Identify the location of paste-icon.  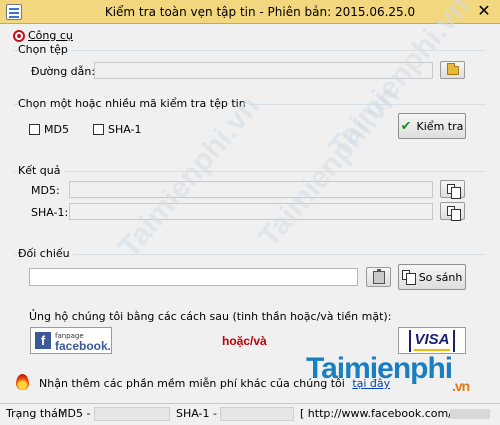
(378, 276).